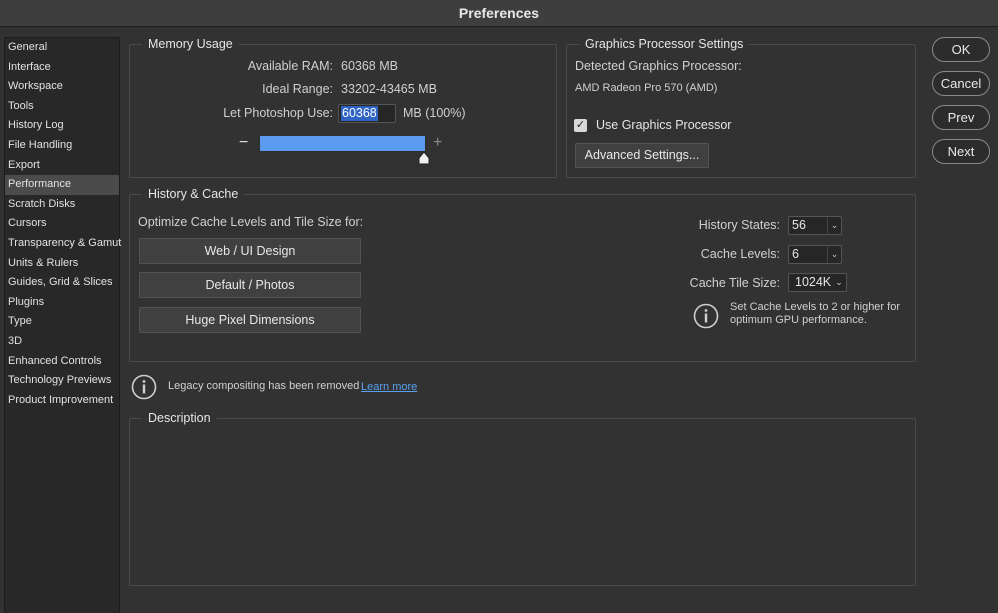 This screenshot has width=998, height=613. Describe the element at coordinates (580, 125) in the screenshot. I see `use-gpu-checkbox: ✓` at that location.